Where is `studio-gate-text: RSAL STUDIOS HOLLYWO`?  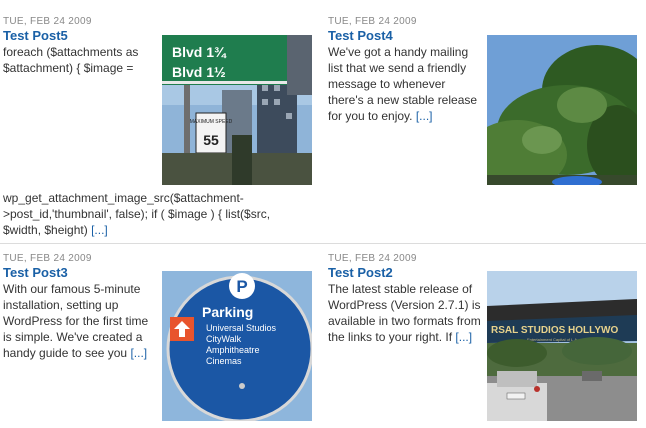
studio-gate-text: RSAL STUDIOS HOLLYWO is located at coordinates (554, 330).